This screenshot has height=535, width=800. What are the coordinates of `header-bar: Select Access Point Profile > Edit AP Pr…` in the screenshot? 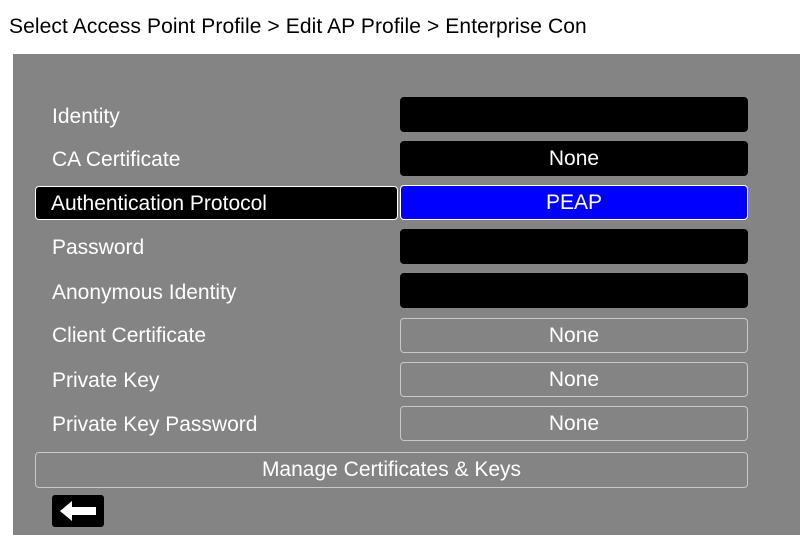 It's located at (400, 27).